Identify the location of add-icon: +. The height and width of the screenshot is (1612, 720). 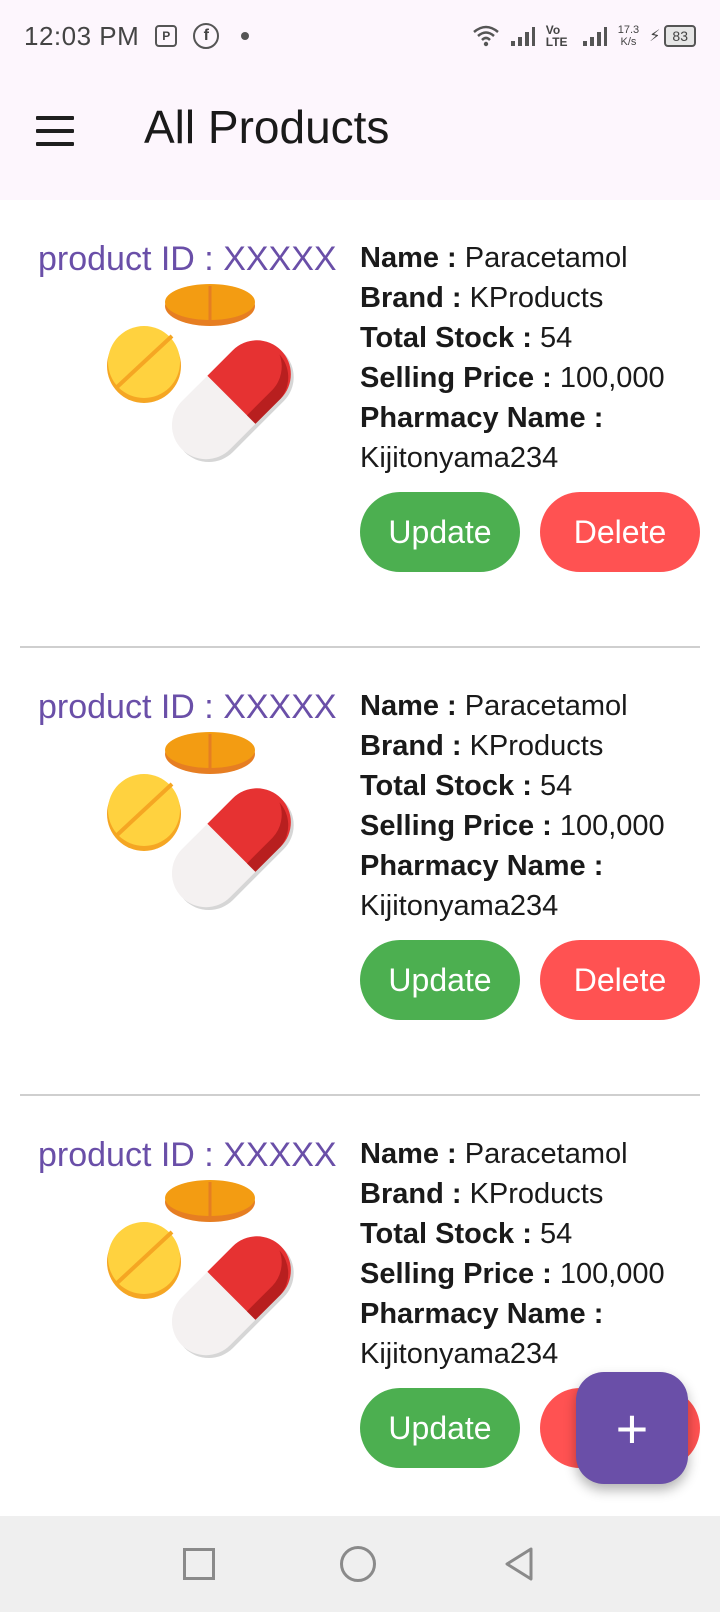
(632, 1428).